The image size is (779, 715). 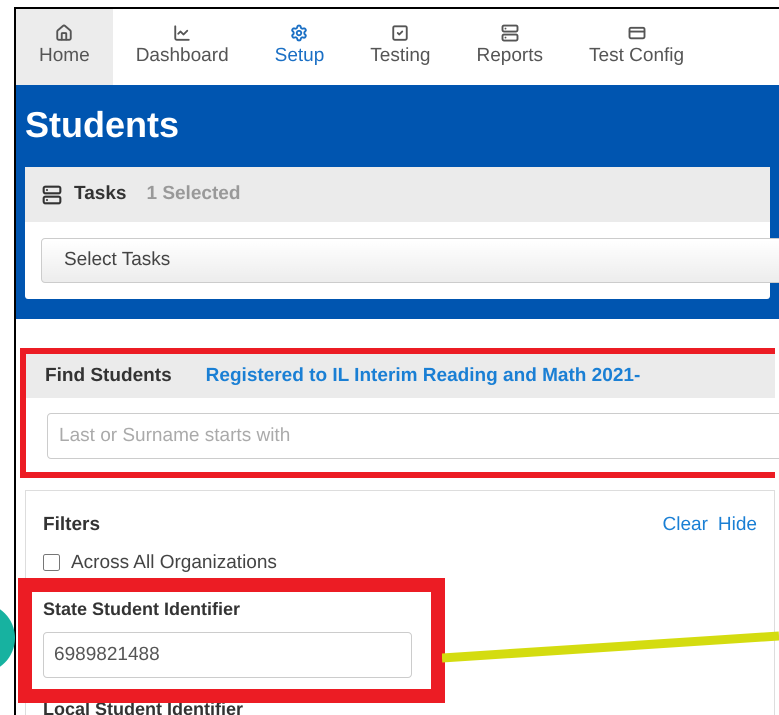 What do you see at coordinates (142, 609) in the screenshot?
I see `field-label: State Student Identifier` at bounding box center [142, 609].